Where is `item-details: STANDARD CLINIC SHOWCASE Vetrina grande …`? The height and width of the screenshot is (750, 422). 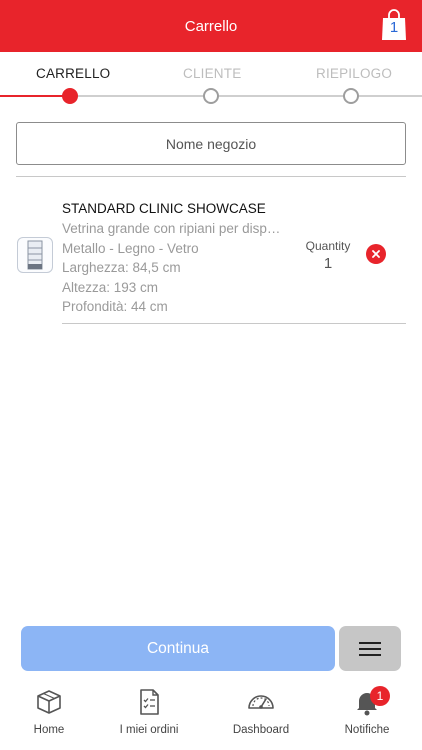 item-details: STANDARD CLINIC SHOWCASE Vetrina grande … is located at coordinates (178, 258).